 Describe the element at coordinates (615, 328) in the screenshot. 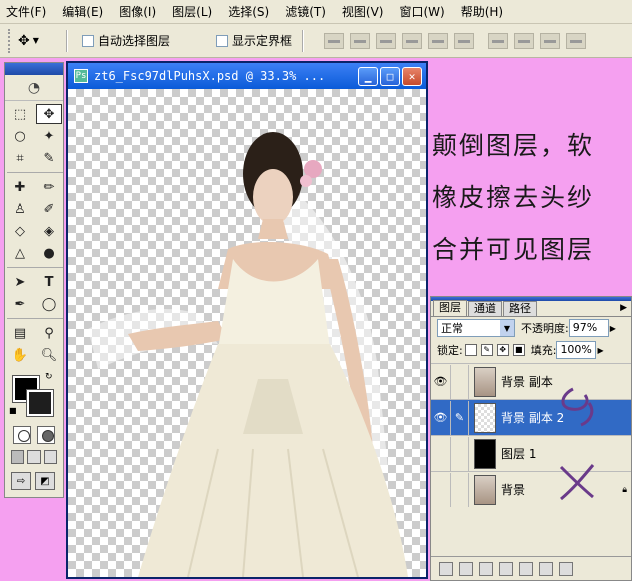

I see `opacity-arrow-icon: ▶` at that location.